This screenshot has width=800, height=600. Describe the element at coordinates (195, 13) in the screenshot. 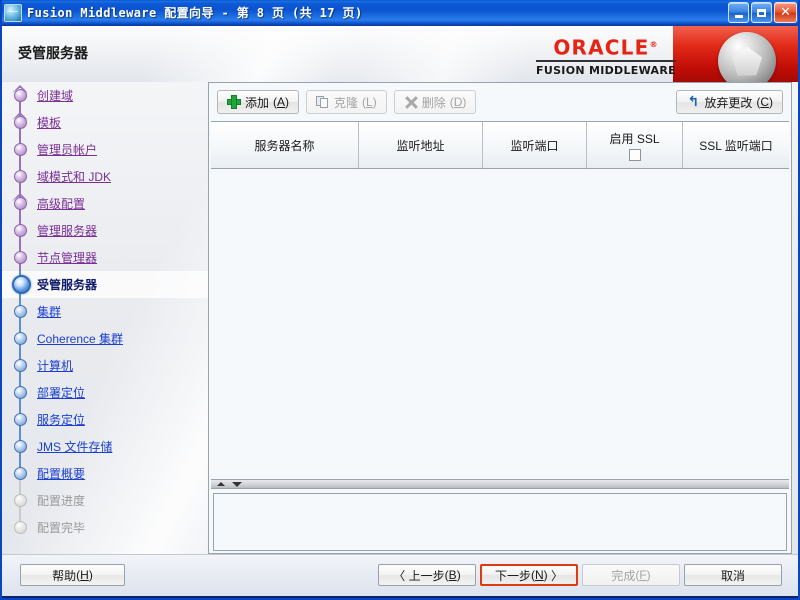

I see `window-title: Fusion Middleware 配置向导 - 第 8 页 (共 17 页)` at that location.